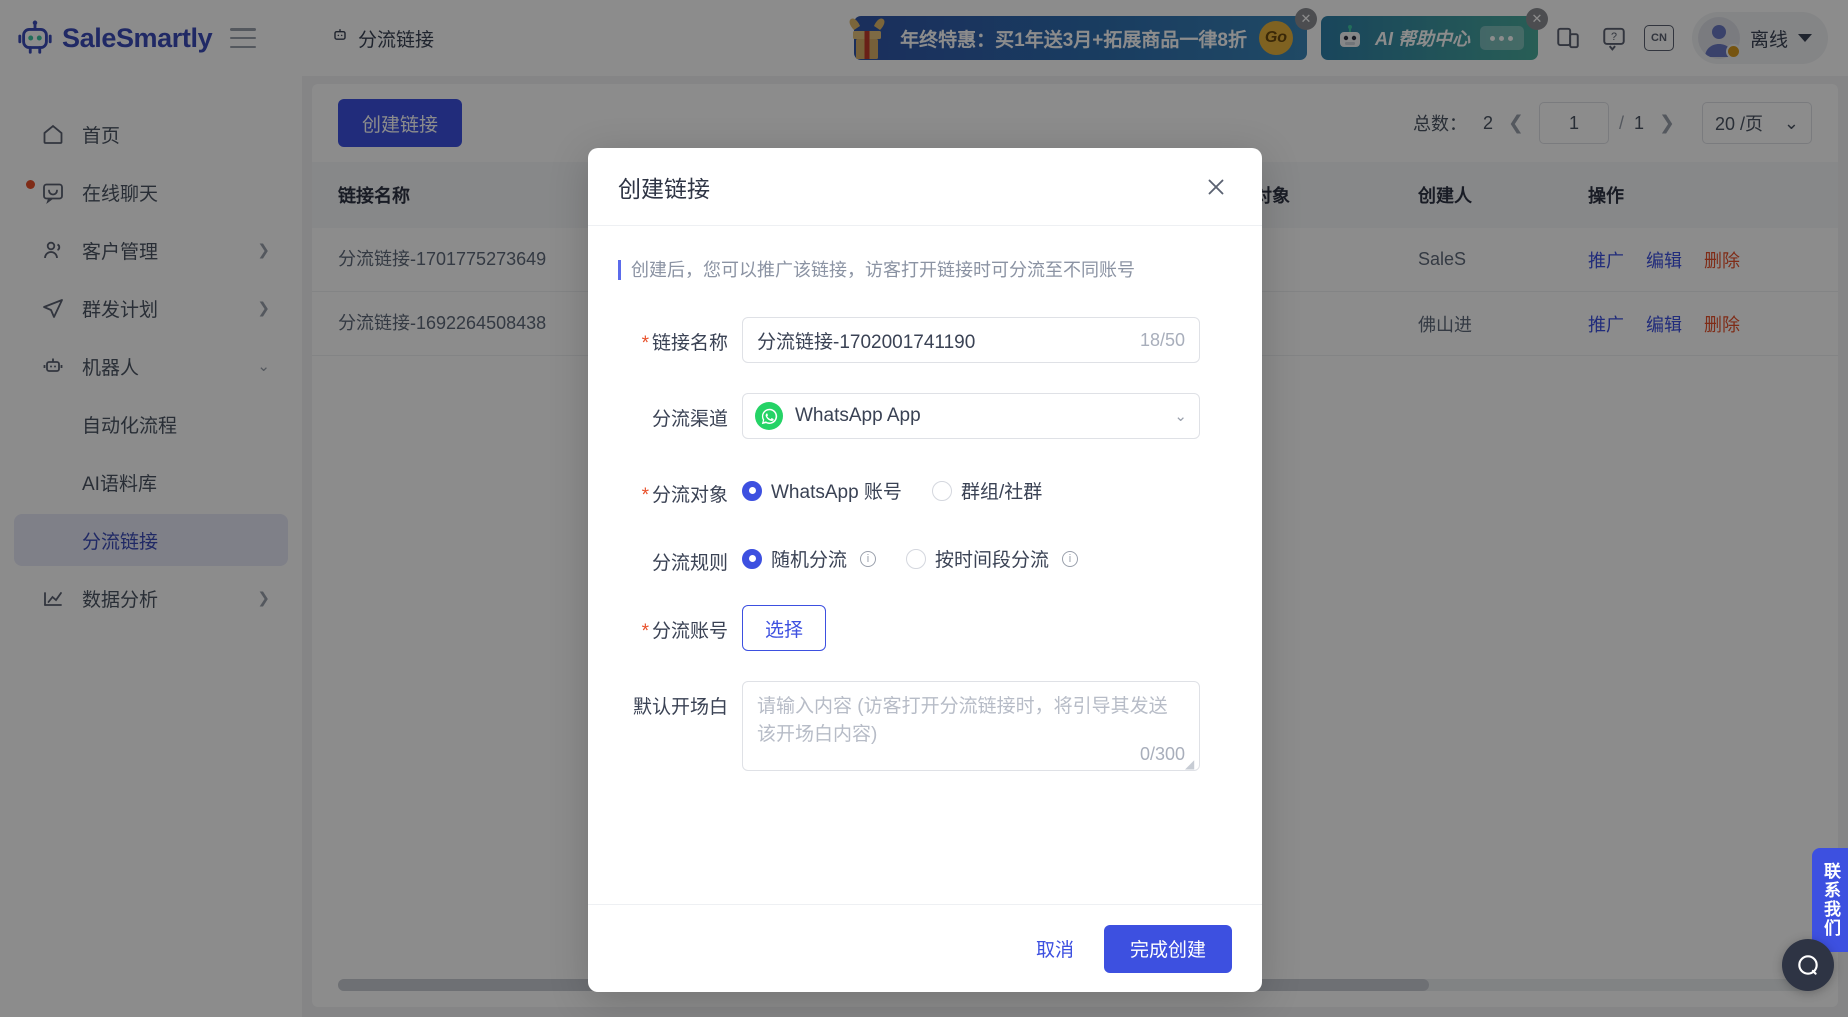 The image size is (1848, 1017). I want to click on tip-bar-icon, so click(619, 270).